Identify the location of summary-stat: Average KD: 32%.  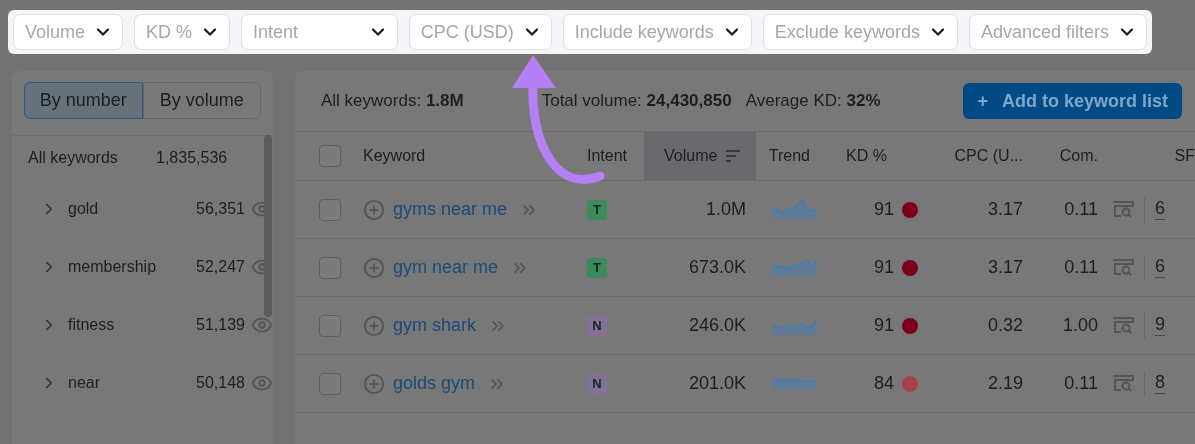
(813, 101).